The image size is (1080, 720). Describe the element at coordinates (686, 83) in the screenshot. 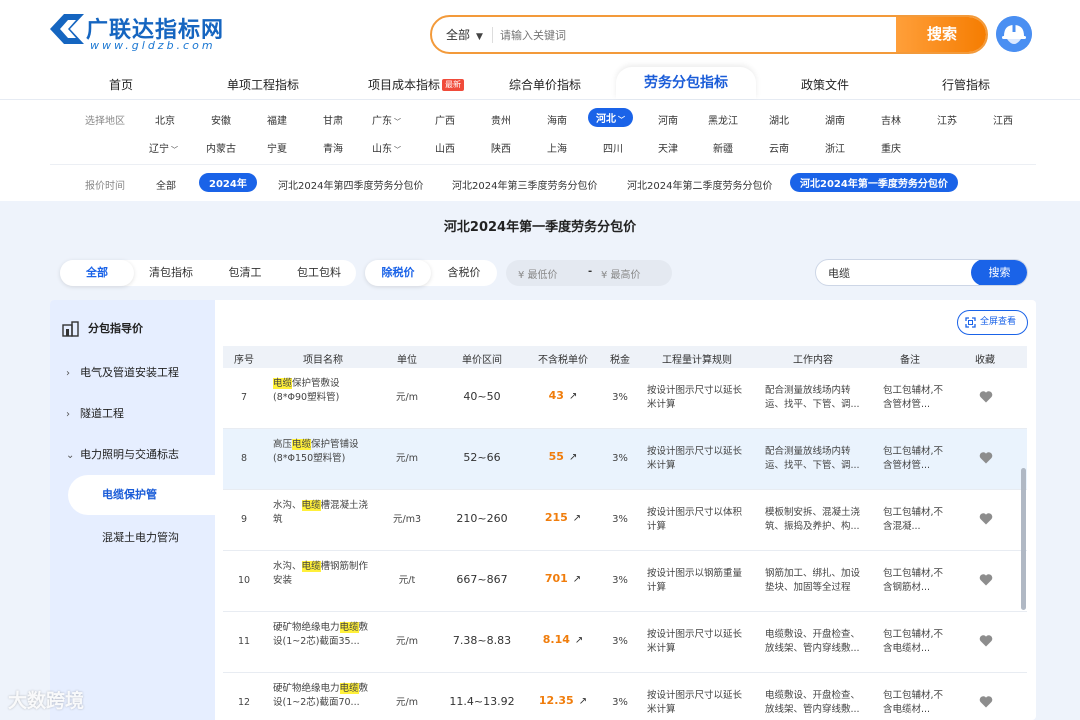

I see `nav-labor-subcontract: 劳务分包指标` at that location.